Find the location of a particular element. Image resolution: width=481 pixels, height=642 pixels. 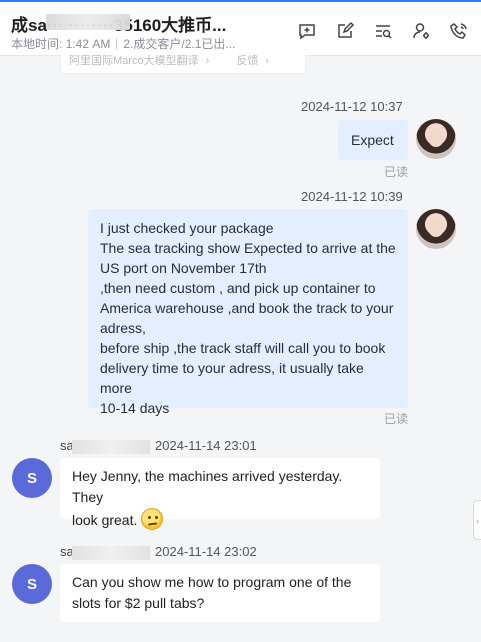

phone-settings-icon is located at coordinates (459, 31).